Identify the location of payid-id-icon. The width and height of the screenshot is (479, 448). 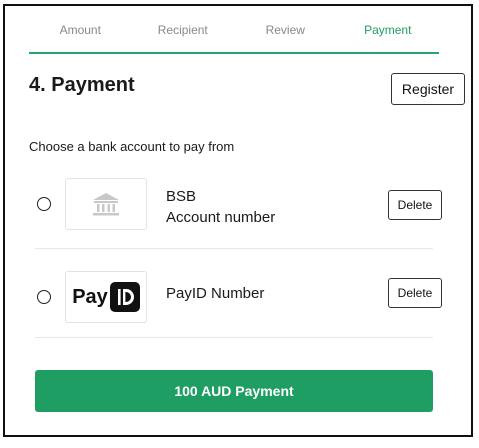
(124, 297).